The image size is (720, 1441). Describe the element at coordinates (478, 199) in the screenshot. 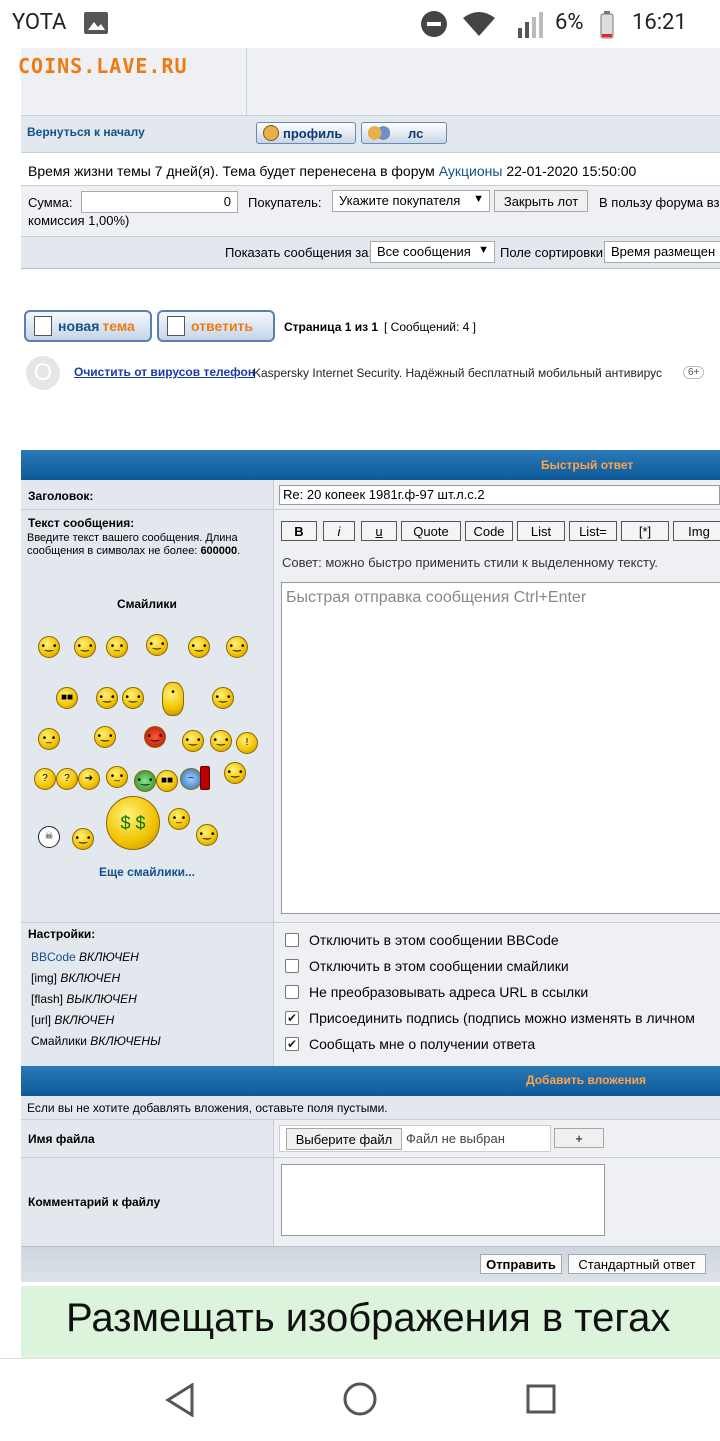

I see `chevron-down-icon: ▼` at that location.